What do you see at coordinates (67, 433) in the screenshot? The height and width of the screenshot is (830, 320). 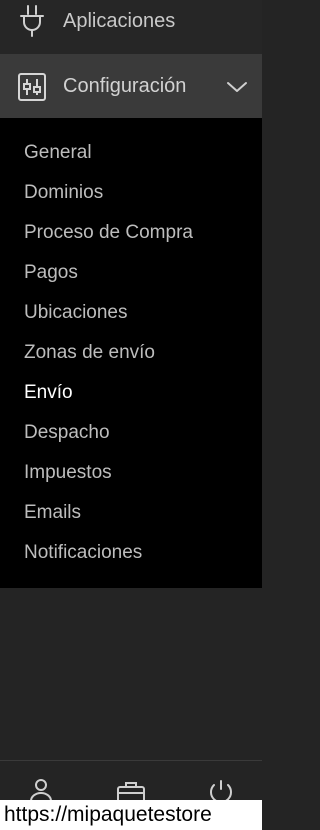 I see `submenu-item-despacho: Despacho` at bounding box center [67, 433].